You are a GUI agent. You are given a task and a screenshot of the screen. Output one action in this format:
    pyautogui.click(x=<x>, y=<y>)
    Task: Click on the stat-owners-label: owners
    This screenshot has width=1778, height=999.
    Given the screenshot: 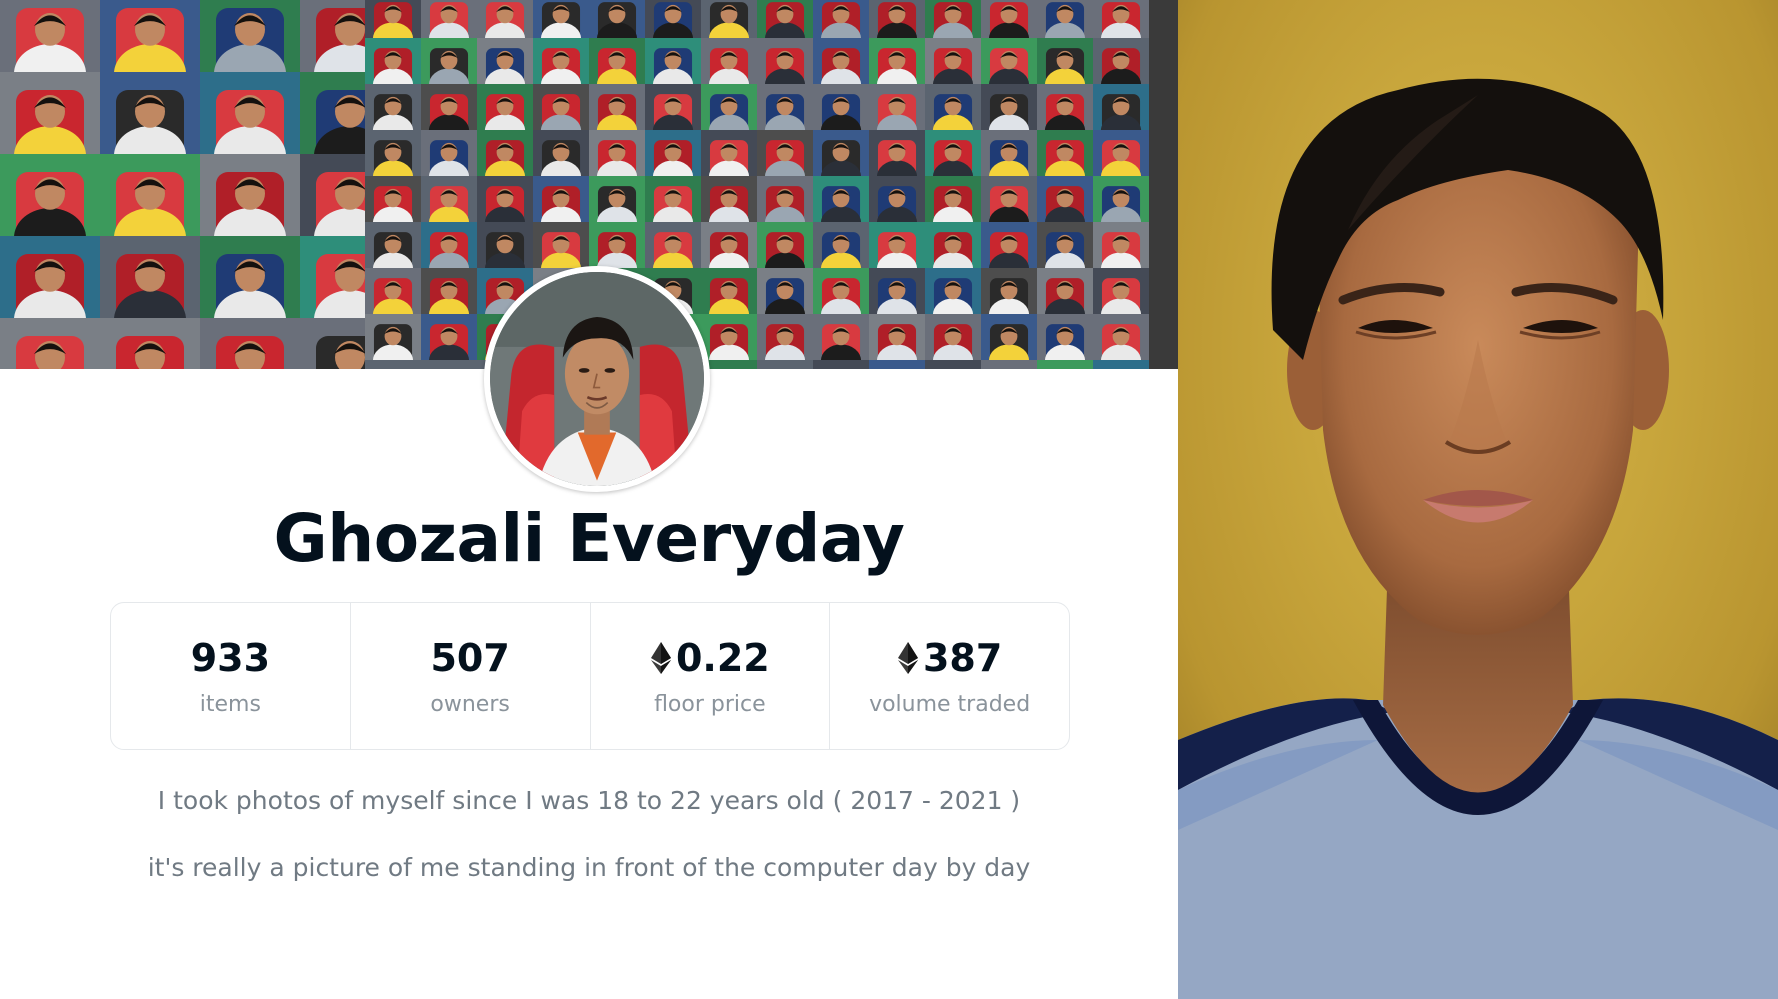 What is the action you would take?
    pyautogui.click(x=470, y=704)
    